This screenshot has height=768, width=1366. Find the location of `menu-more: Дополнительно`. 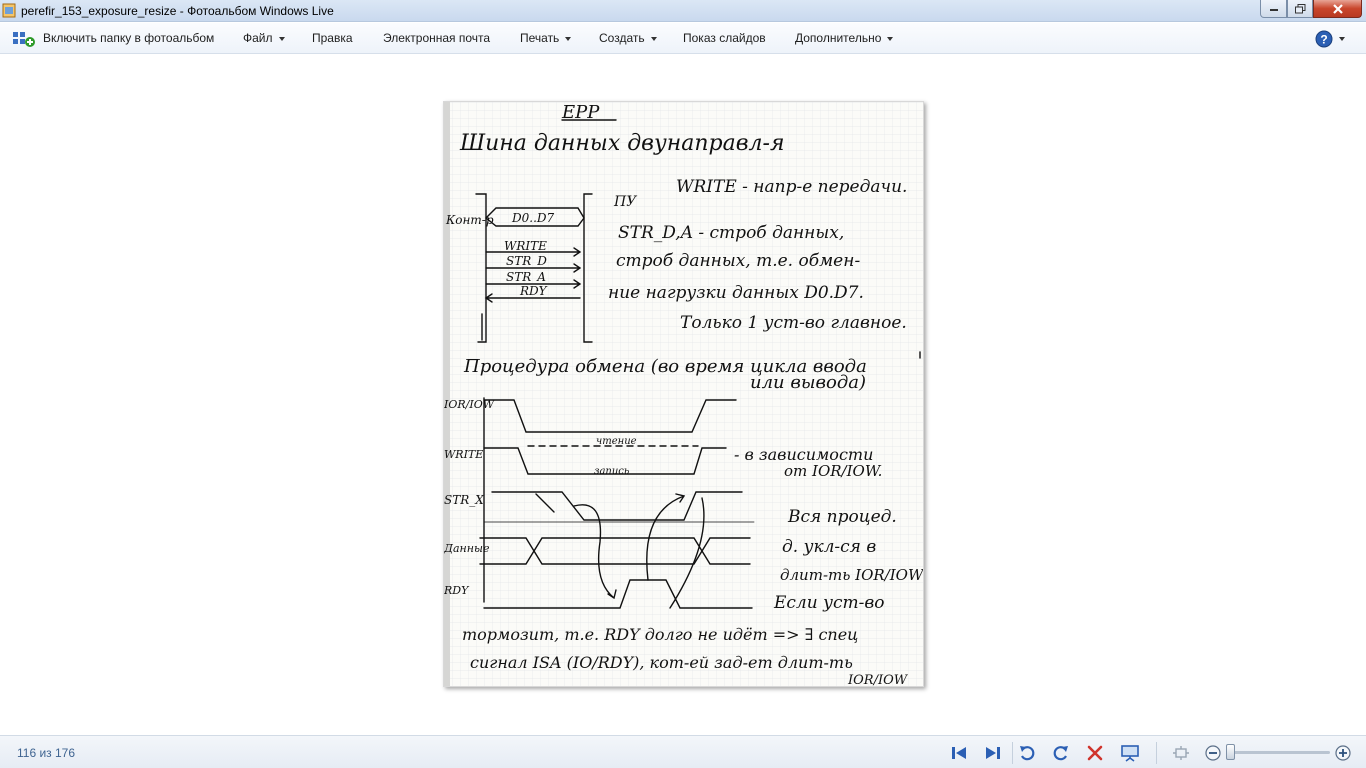

menu-more: Дополнительно is located at coordinates (844, 38).